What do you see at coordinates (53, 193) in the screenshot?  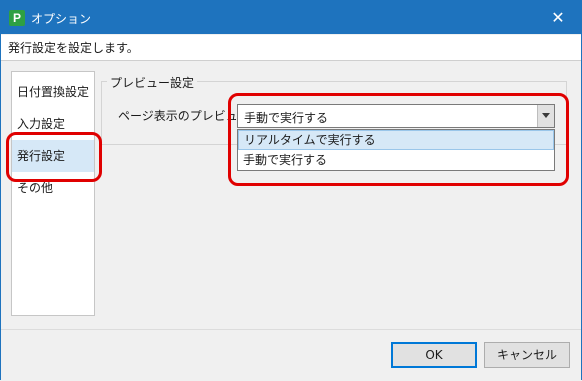 I see `settings-nav: 日付置換設定 入力設定 発行設定 その他` at bounding box center [53, 193].